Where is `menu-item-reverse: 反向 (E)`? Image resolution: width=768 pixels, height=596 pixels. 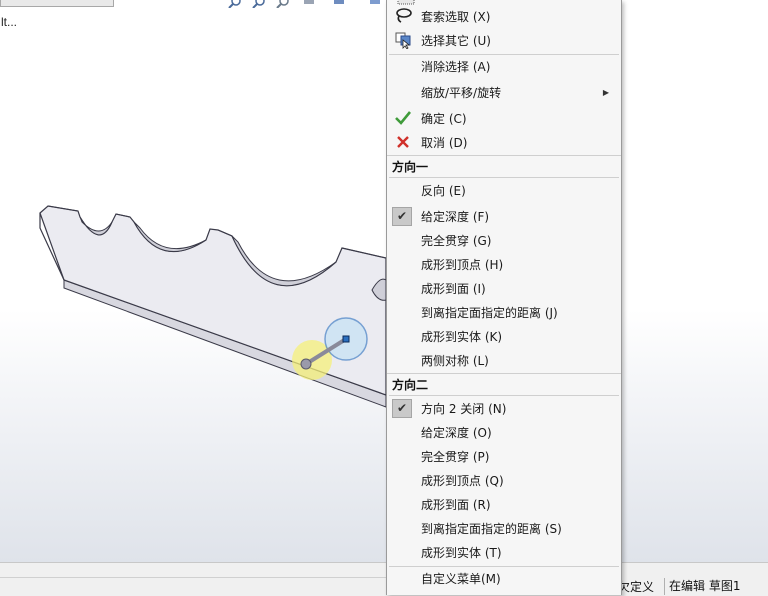 menu-item-reverse: 反向 (E) is located at coordinates (504, 191).